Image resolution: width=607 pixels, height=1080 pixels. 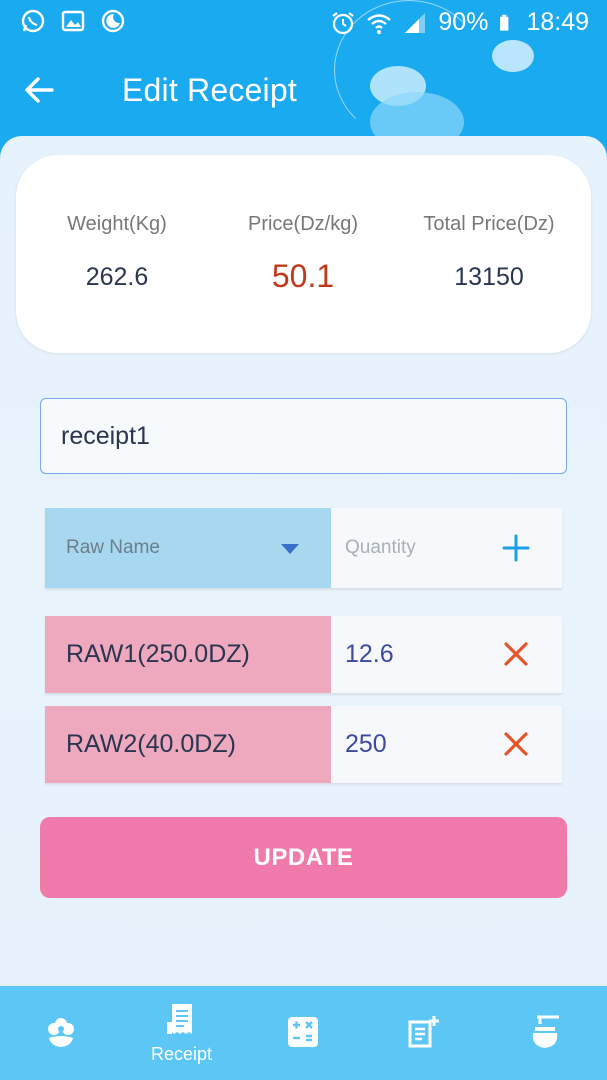 I want to click on update-button: UPDATE, so click(x=303, y=857).